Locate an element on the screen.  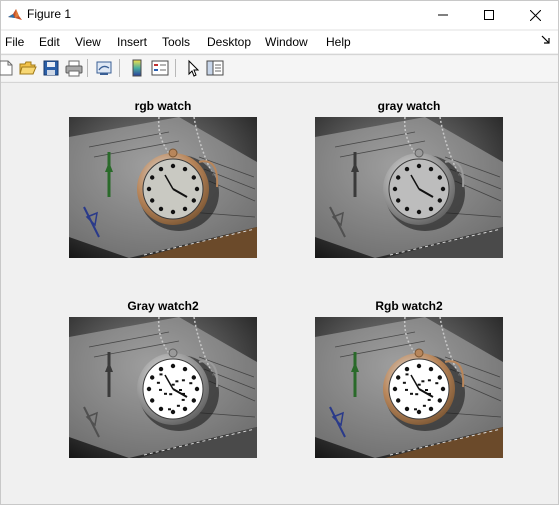
legend-icon is located at coordinates (160, 68).